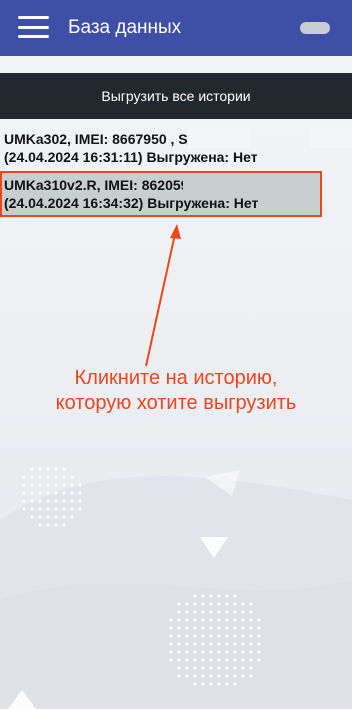 This screenshot has width=352, height=709. What do you see at coordinates (176, 403) in the screenshot?
I see `instruction-line-2: которую хотите выгрузить` at bounding box center [176, 403].